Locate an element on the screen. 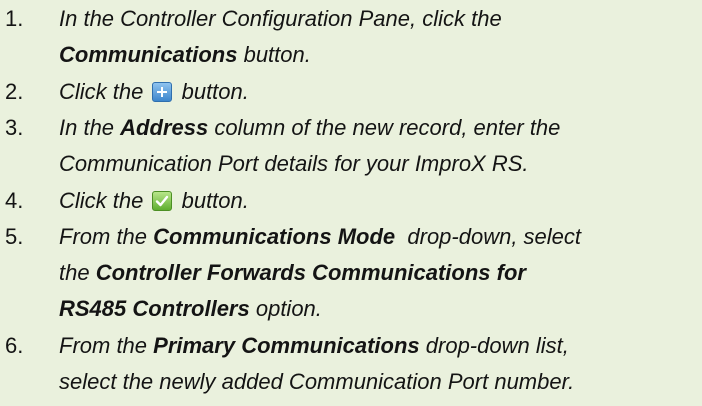 Image resolution: width=702 pixels, height=406 pixels. ui-term-primary-communications: Primary Communications is located at coordinates (286, 345).